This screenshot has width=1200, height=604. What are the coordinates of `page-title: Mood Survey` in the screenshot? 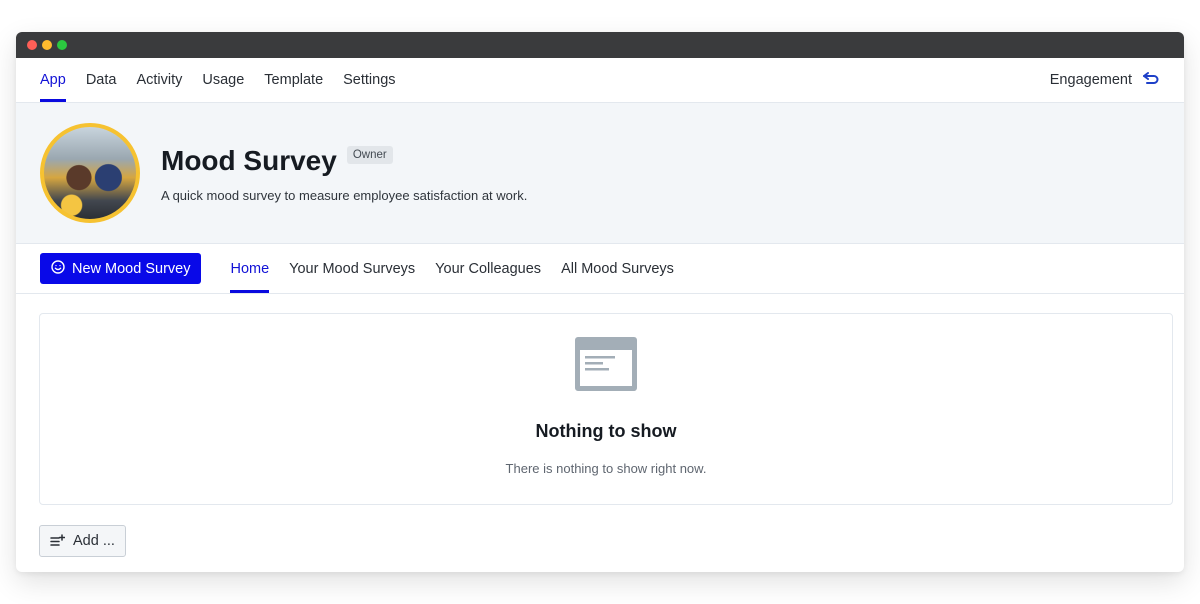 It's located at (249, 160).